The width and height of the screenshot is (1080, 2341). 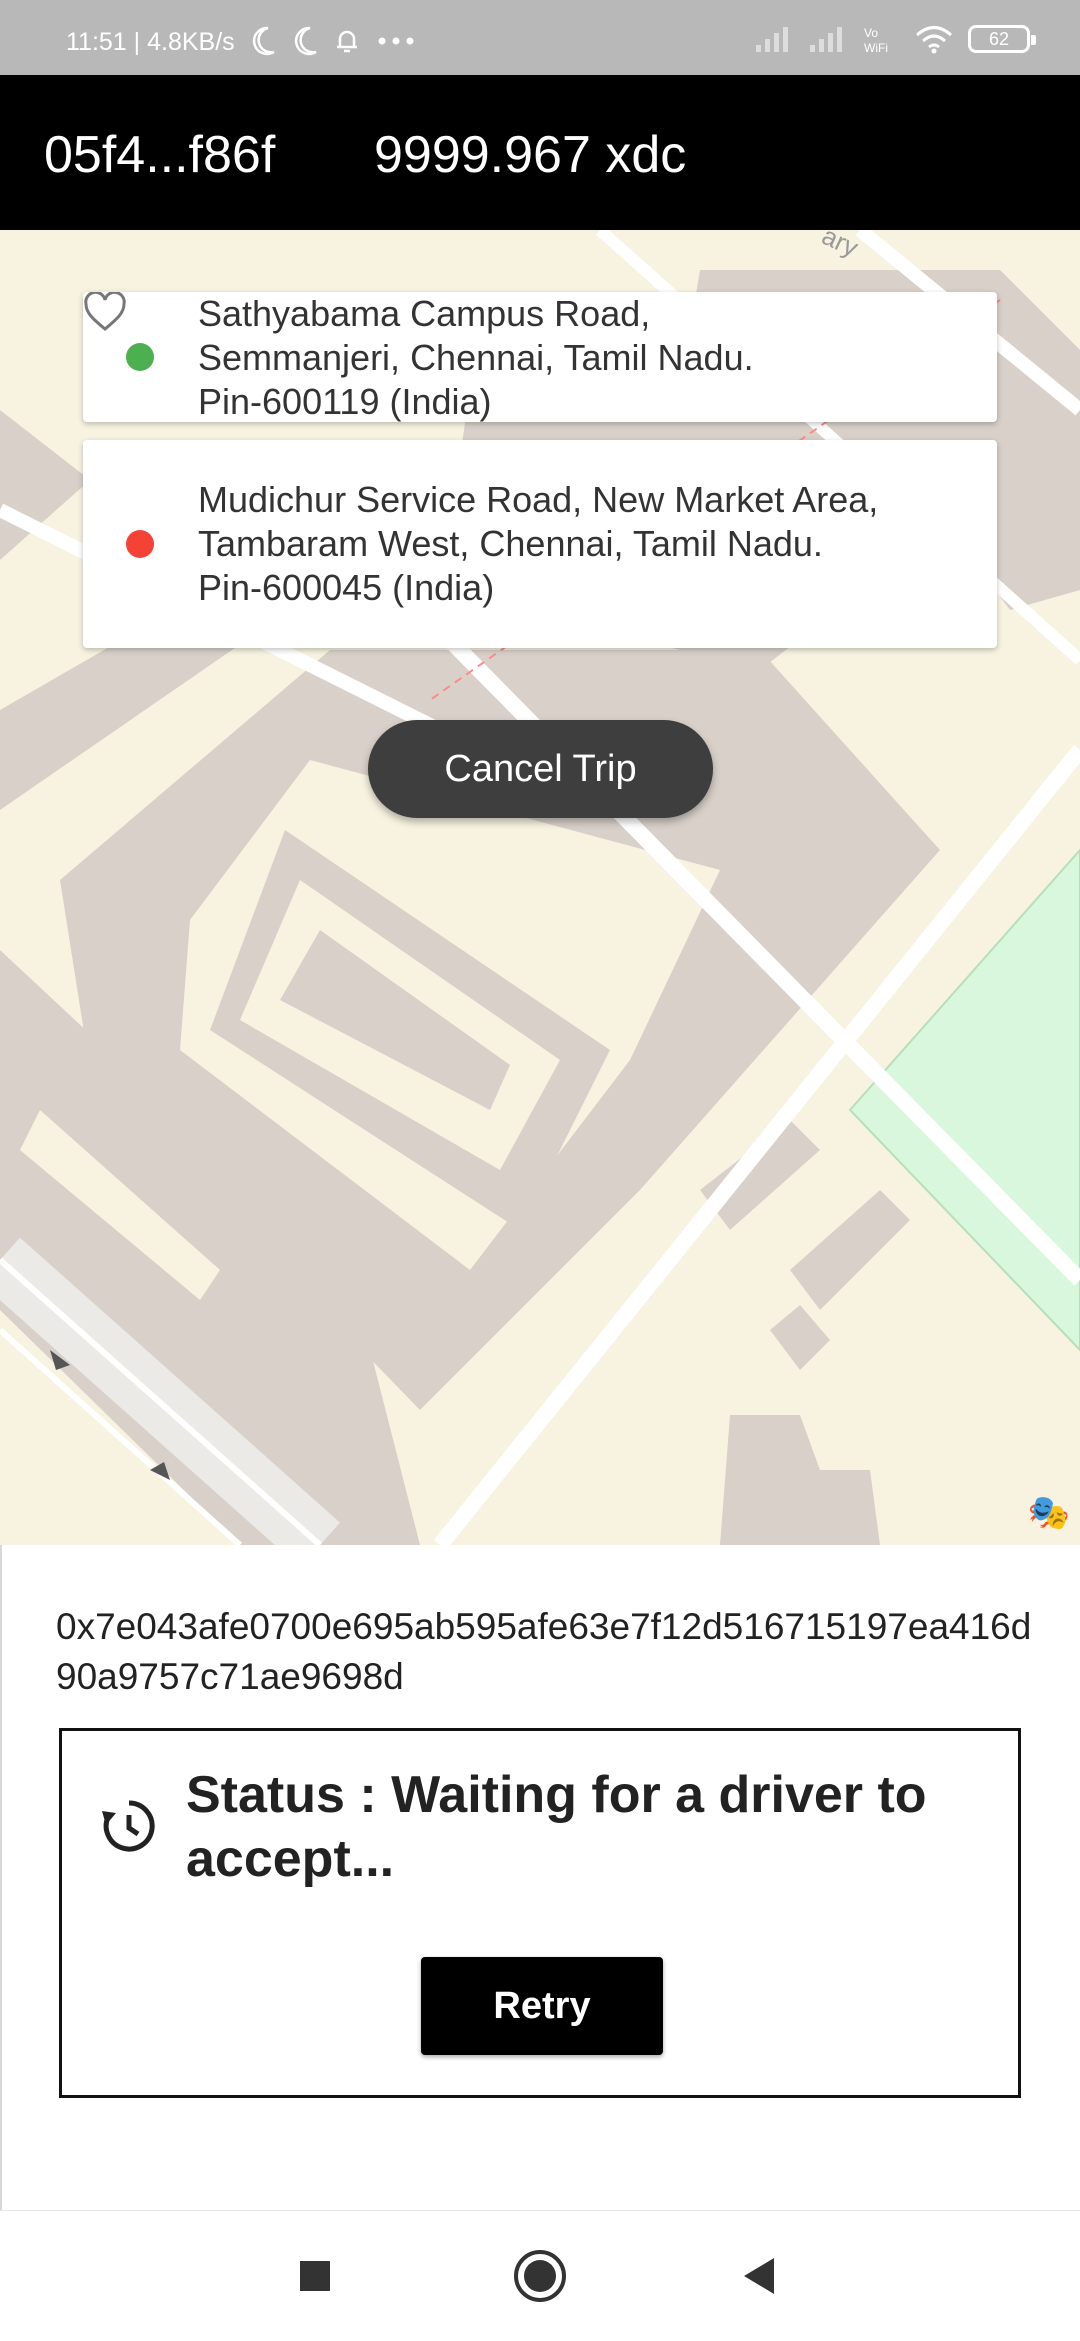 I want to click on bell-icon, so click(x=347, y=41).